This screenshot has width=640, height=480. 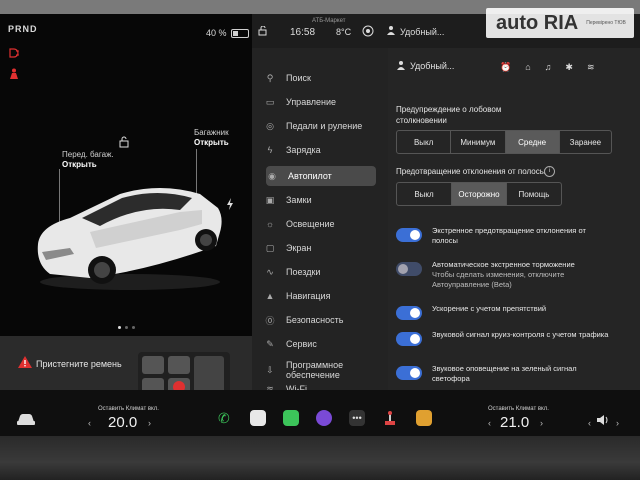 I want to click on lane-departure-selector: Выкл Осторожно Помощь, so click(x=479, y=194).